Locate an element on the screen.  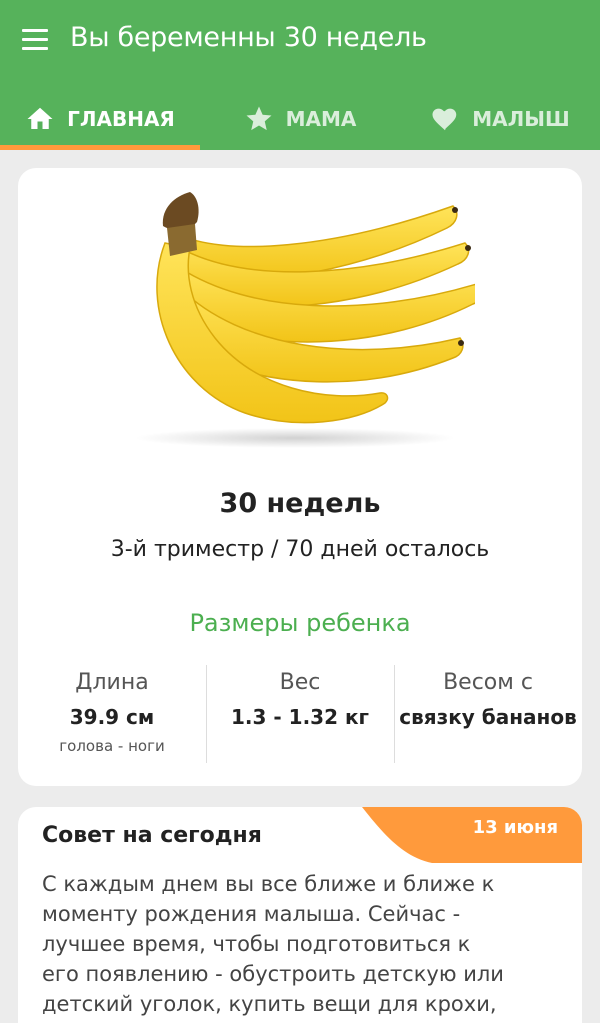
menu-icon is located at coordinates (35, 40).